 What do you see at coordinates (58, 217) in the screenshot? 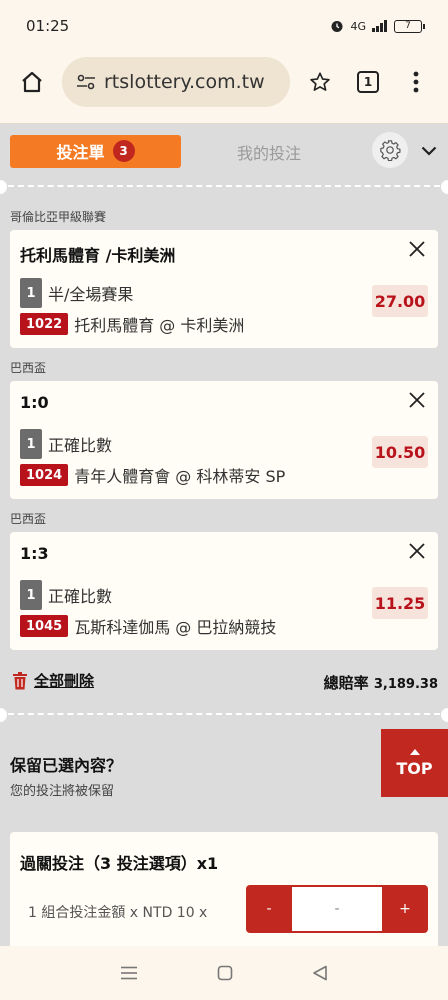
I see `league-label: 哥倫比亞甲級聯賽` at bounding box center [58, 217].